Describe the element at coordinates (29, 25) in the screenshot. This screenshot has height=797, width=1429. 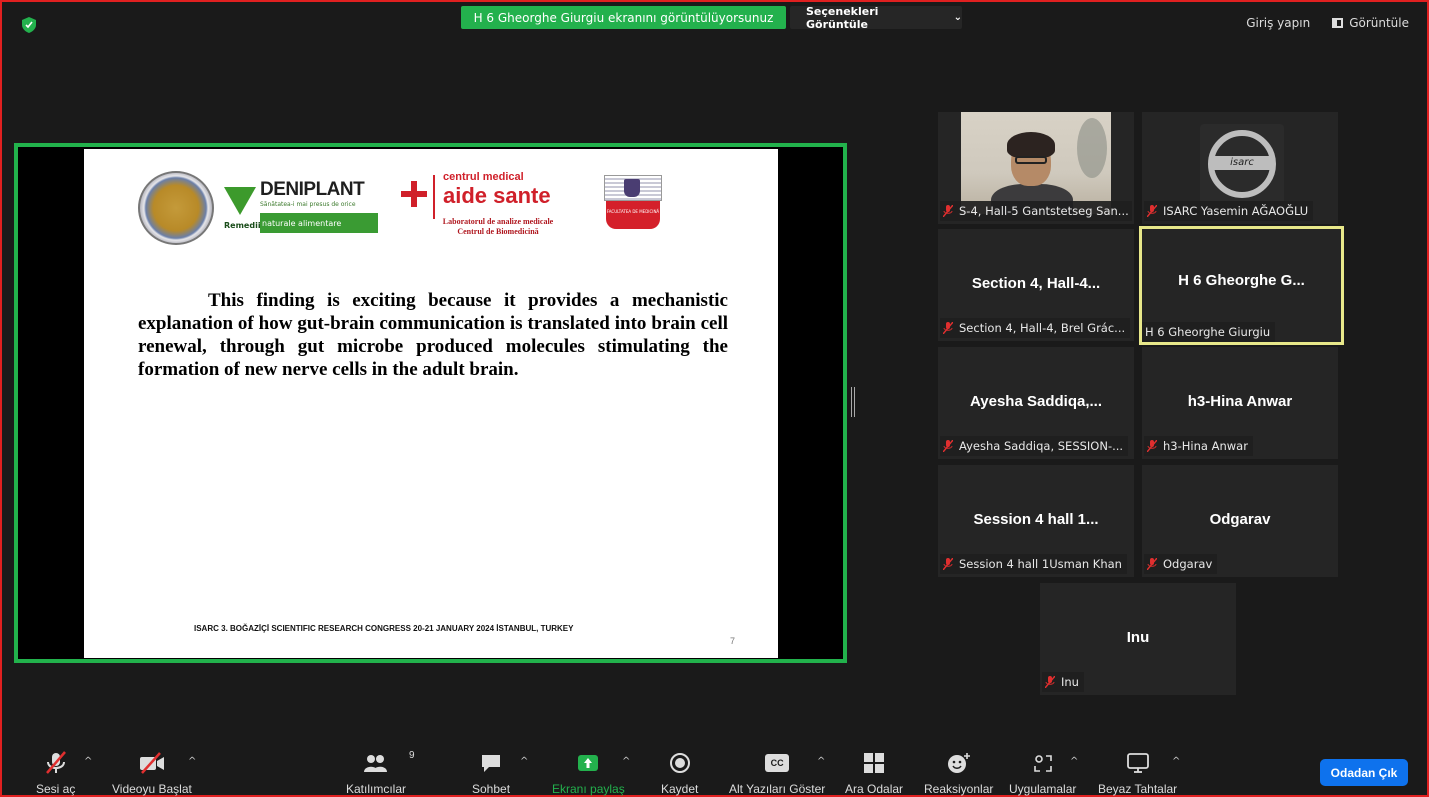
I see `shield-icon` at that location.